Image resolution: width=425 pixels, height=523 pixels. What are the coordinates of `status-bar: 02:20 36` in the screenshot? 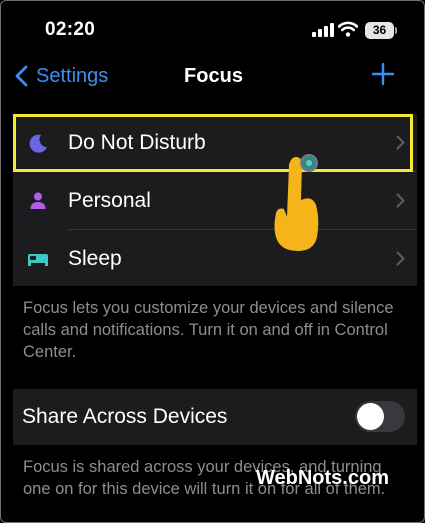 It's located at (212, 30).